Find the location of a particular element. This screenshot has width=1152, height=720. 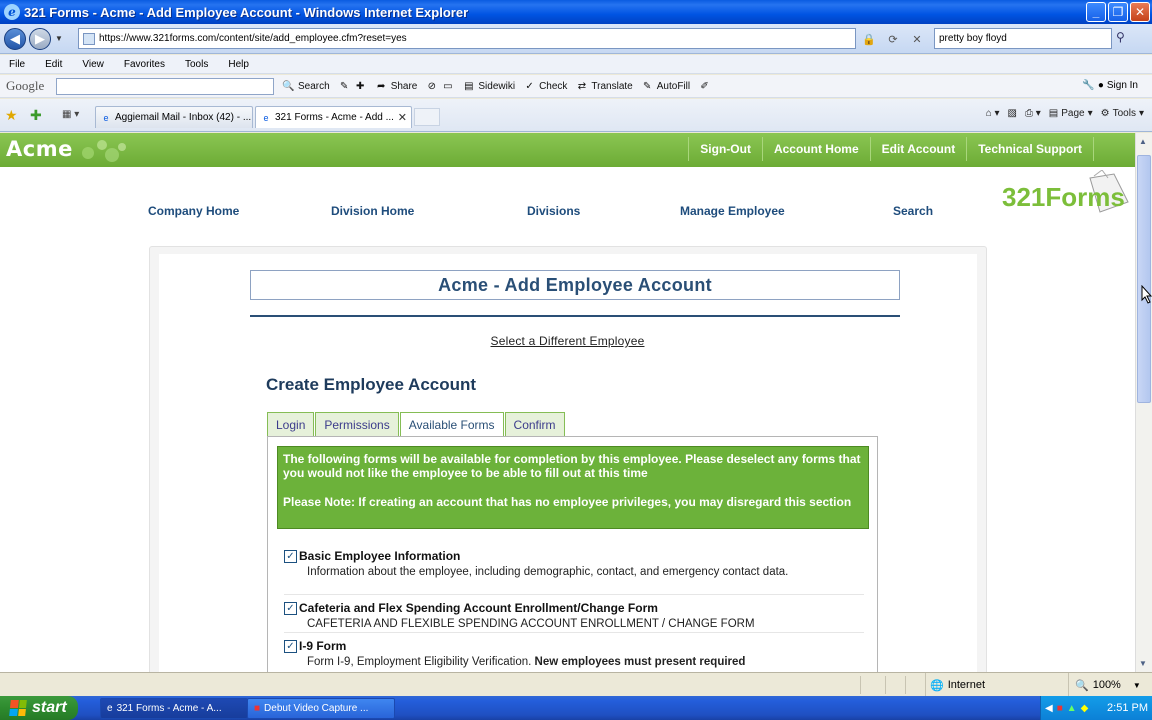

tab-login: Login is located at coordinates (291, 424).